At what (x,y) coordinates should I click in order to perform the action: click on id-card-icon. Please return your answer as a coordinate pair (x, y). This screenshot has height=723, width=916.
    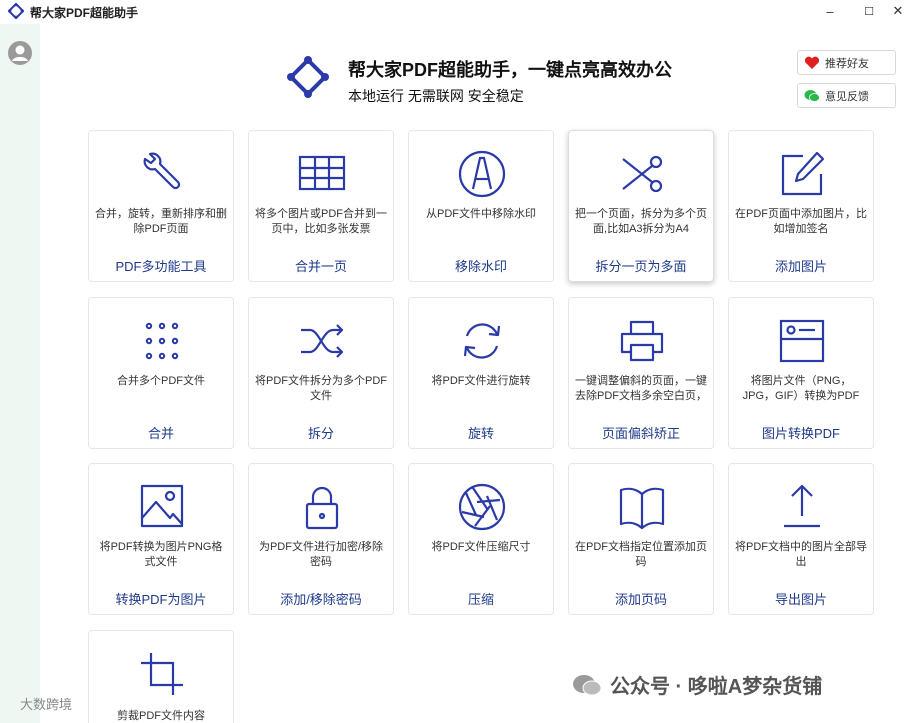
    Looking at the image, I should click on (802, 341).